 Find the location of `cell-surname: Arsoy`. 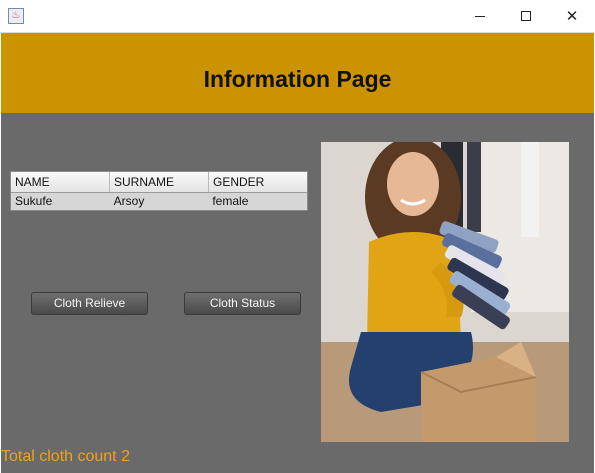

cell-surname: Arsoy is located at coordinates (159, 201).